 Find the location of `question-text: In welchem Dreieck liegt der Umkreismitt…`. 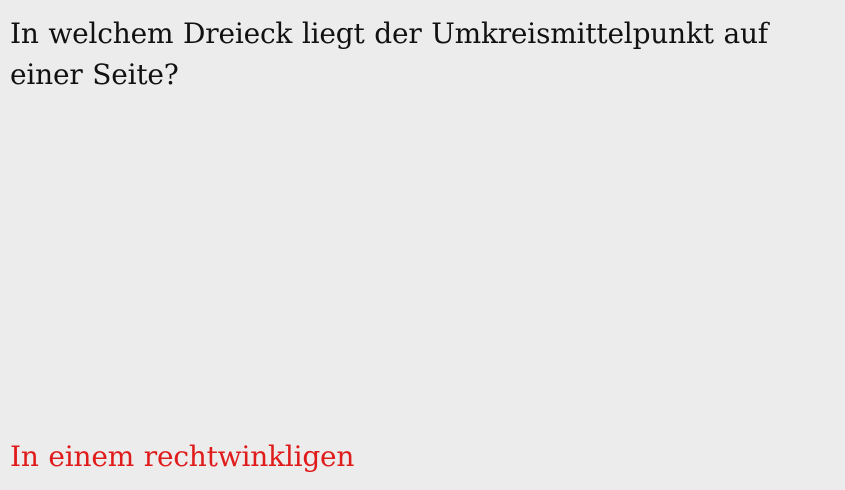

question-text: In welchem Dreieck liegt der Umkreismitt… is located at coordinates (389, 54).